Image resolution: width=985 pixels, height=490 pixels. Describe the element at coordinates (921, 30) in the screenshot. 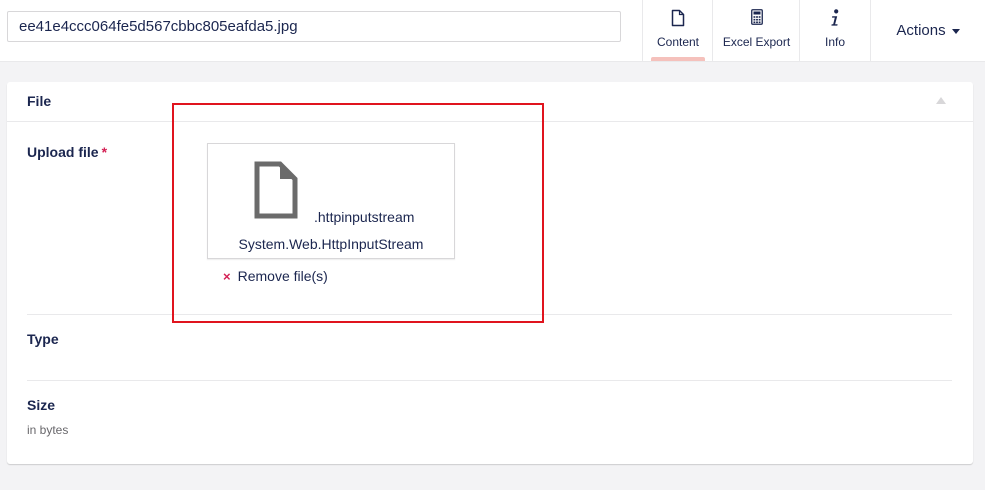

I see `actions-label: Actions` at that location.